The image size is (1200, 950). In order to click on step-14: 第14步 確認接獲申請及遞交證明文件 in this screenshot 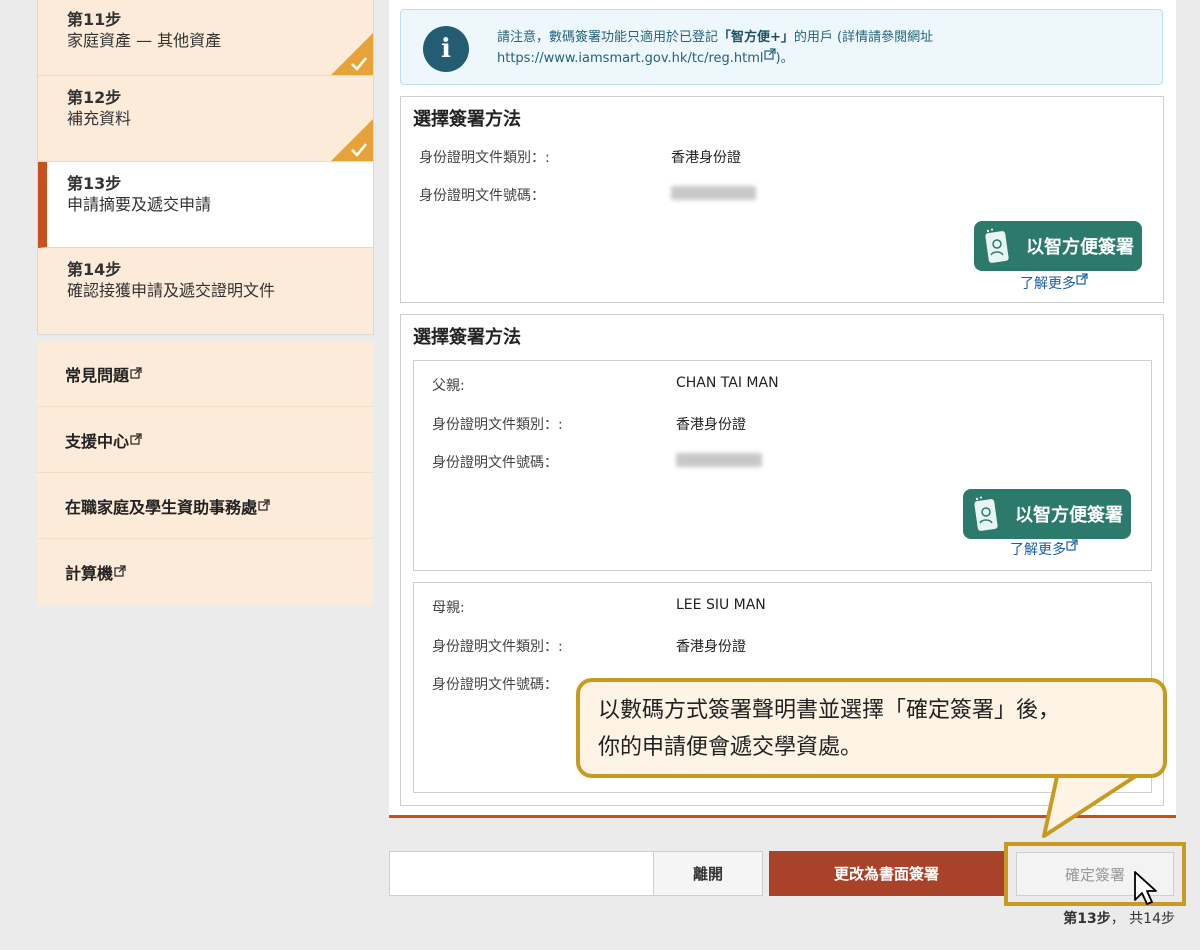, I will do `click(205, 291)`.